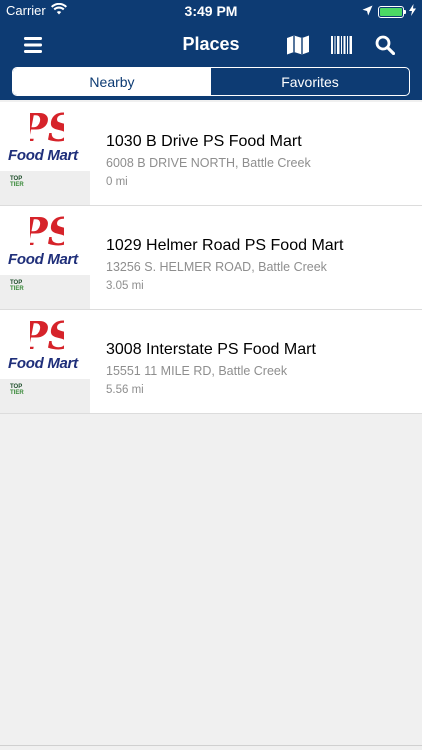 This screenshot has height=750, width=422. I want to click on battery-icon, so click(392, 11).